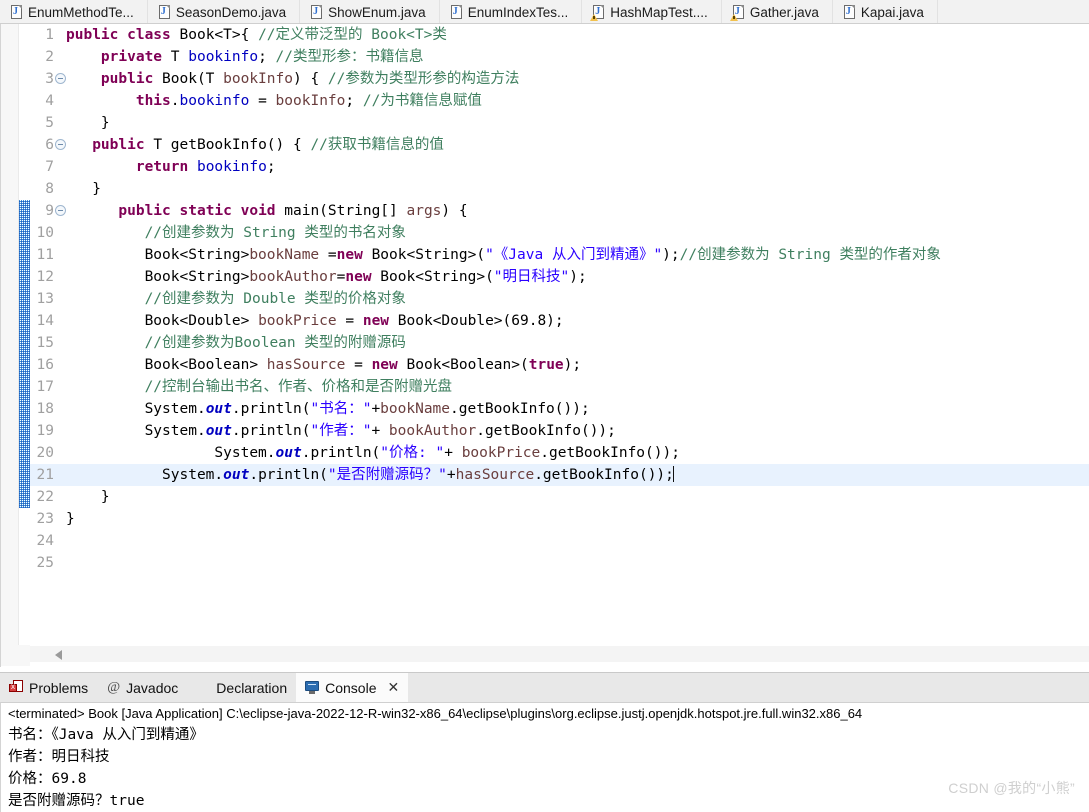 The image size is (1089, 812). Describe the element at coordinates (559, 189) in the screenshot. I see `code-line: 8 }` at that location.